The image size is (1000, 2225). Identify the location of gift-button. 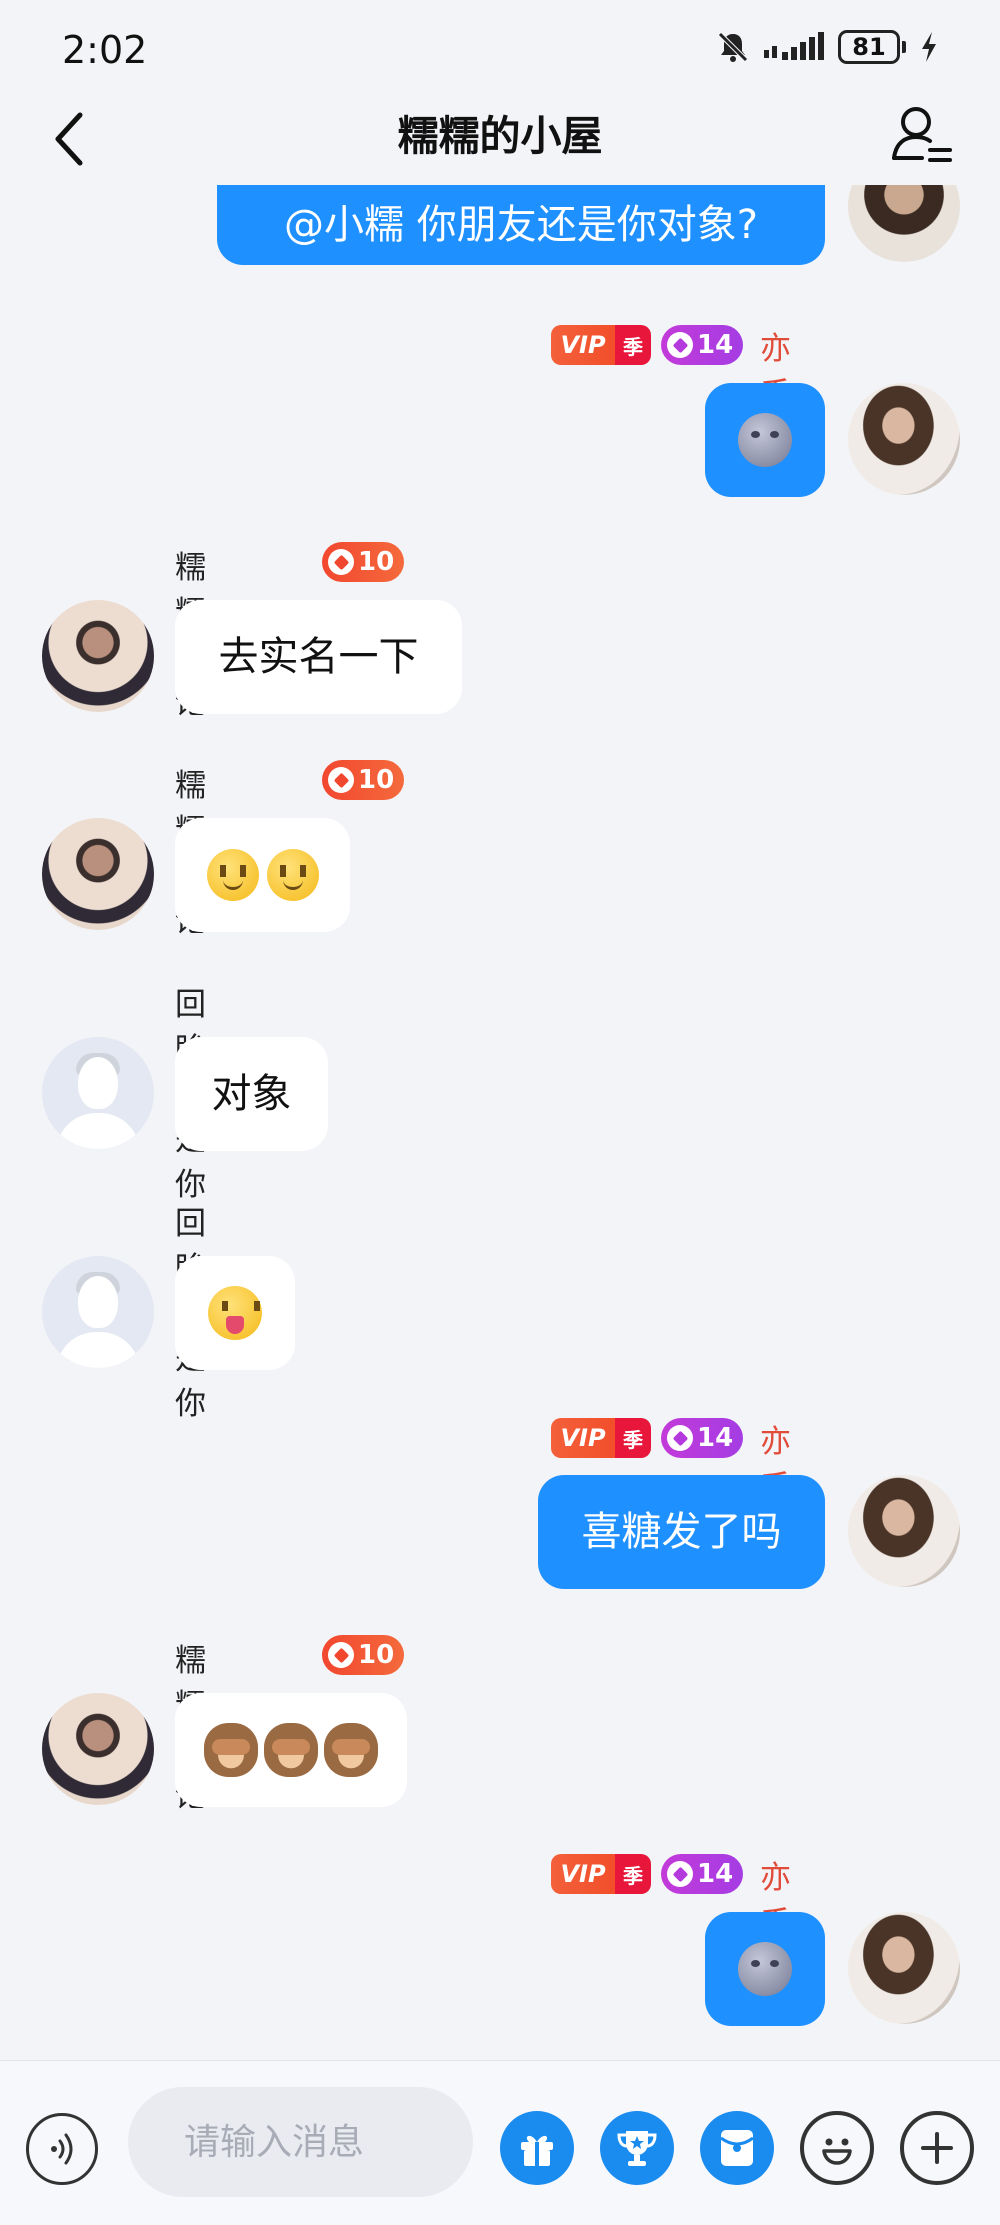
(537, 2148).